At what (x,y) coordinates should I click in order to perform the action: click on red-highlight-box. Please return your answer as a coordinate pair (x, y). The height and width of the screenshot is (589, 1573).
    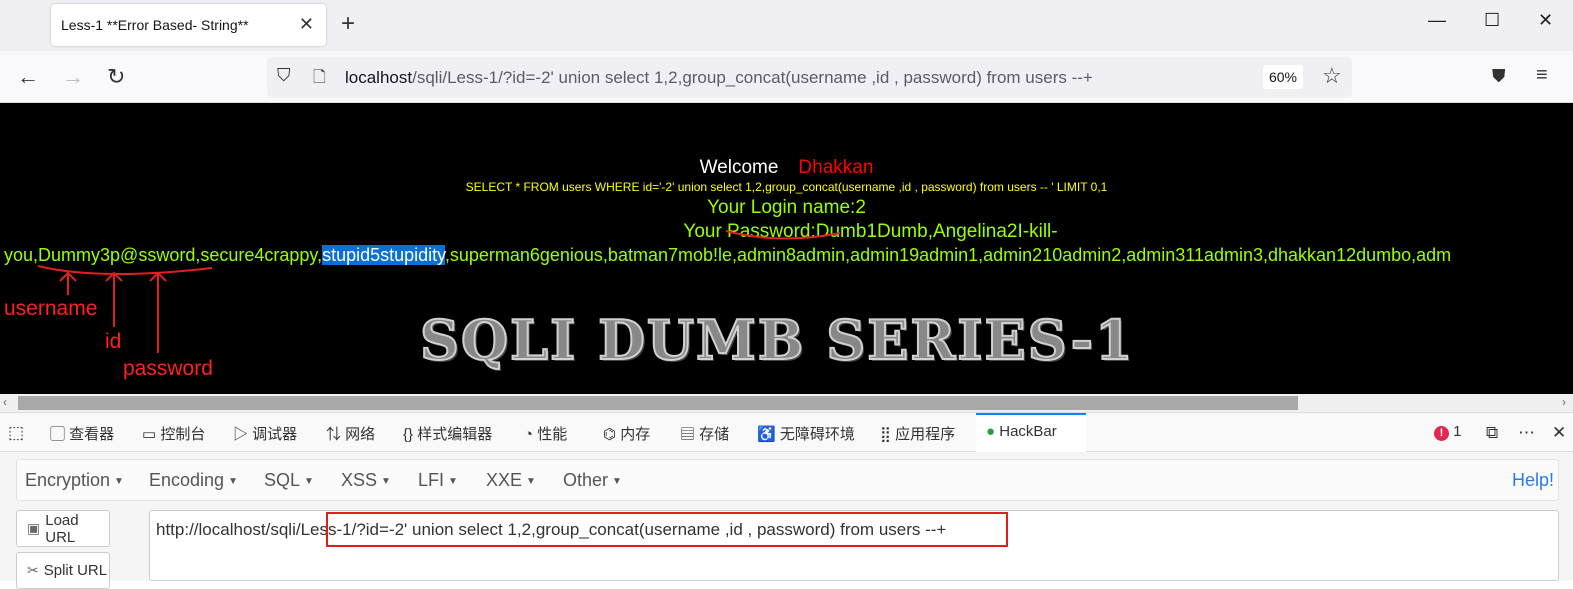
    Looking at the image, I should click on (667, 529).